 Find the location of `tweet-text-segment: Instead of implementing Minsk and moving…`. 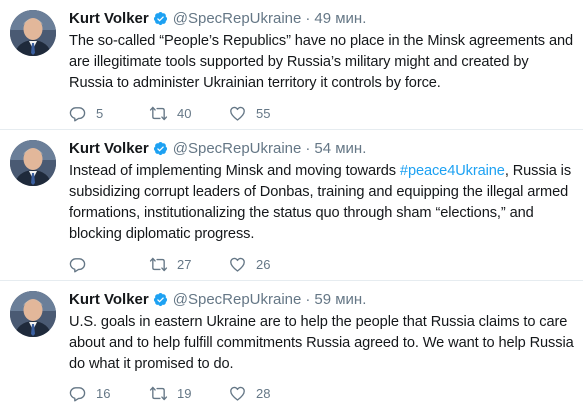

tweet-text-segment: Instead of implementing Minsk and moving… is located at coordinates (234, 171).